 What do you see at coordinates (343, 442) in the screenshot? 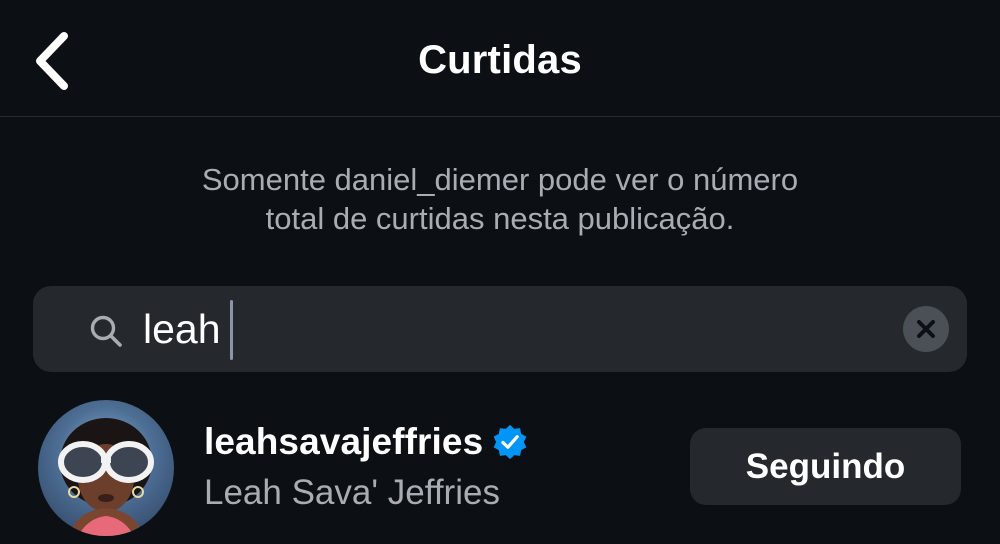
I see `username: leahsavajeffries` at bounding box center [343, 442].